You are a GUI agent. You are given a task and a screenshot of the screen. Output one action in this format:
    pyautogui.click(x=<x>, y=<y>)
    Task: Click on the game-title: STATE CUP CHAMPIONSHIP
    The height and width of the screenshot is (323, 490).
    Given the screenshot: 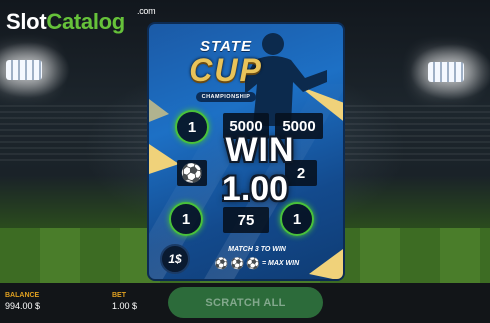 What is the action you would take?
    pyautogui.click(x=226, y=70)
    